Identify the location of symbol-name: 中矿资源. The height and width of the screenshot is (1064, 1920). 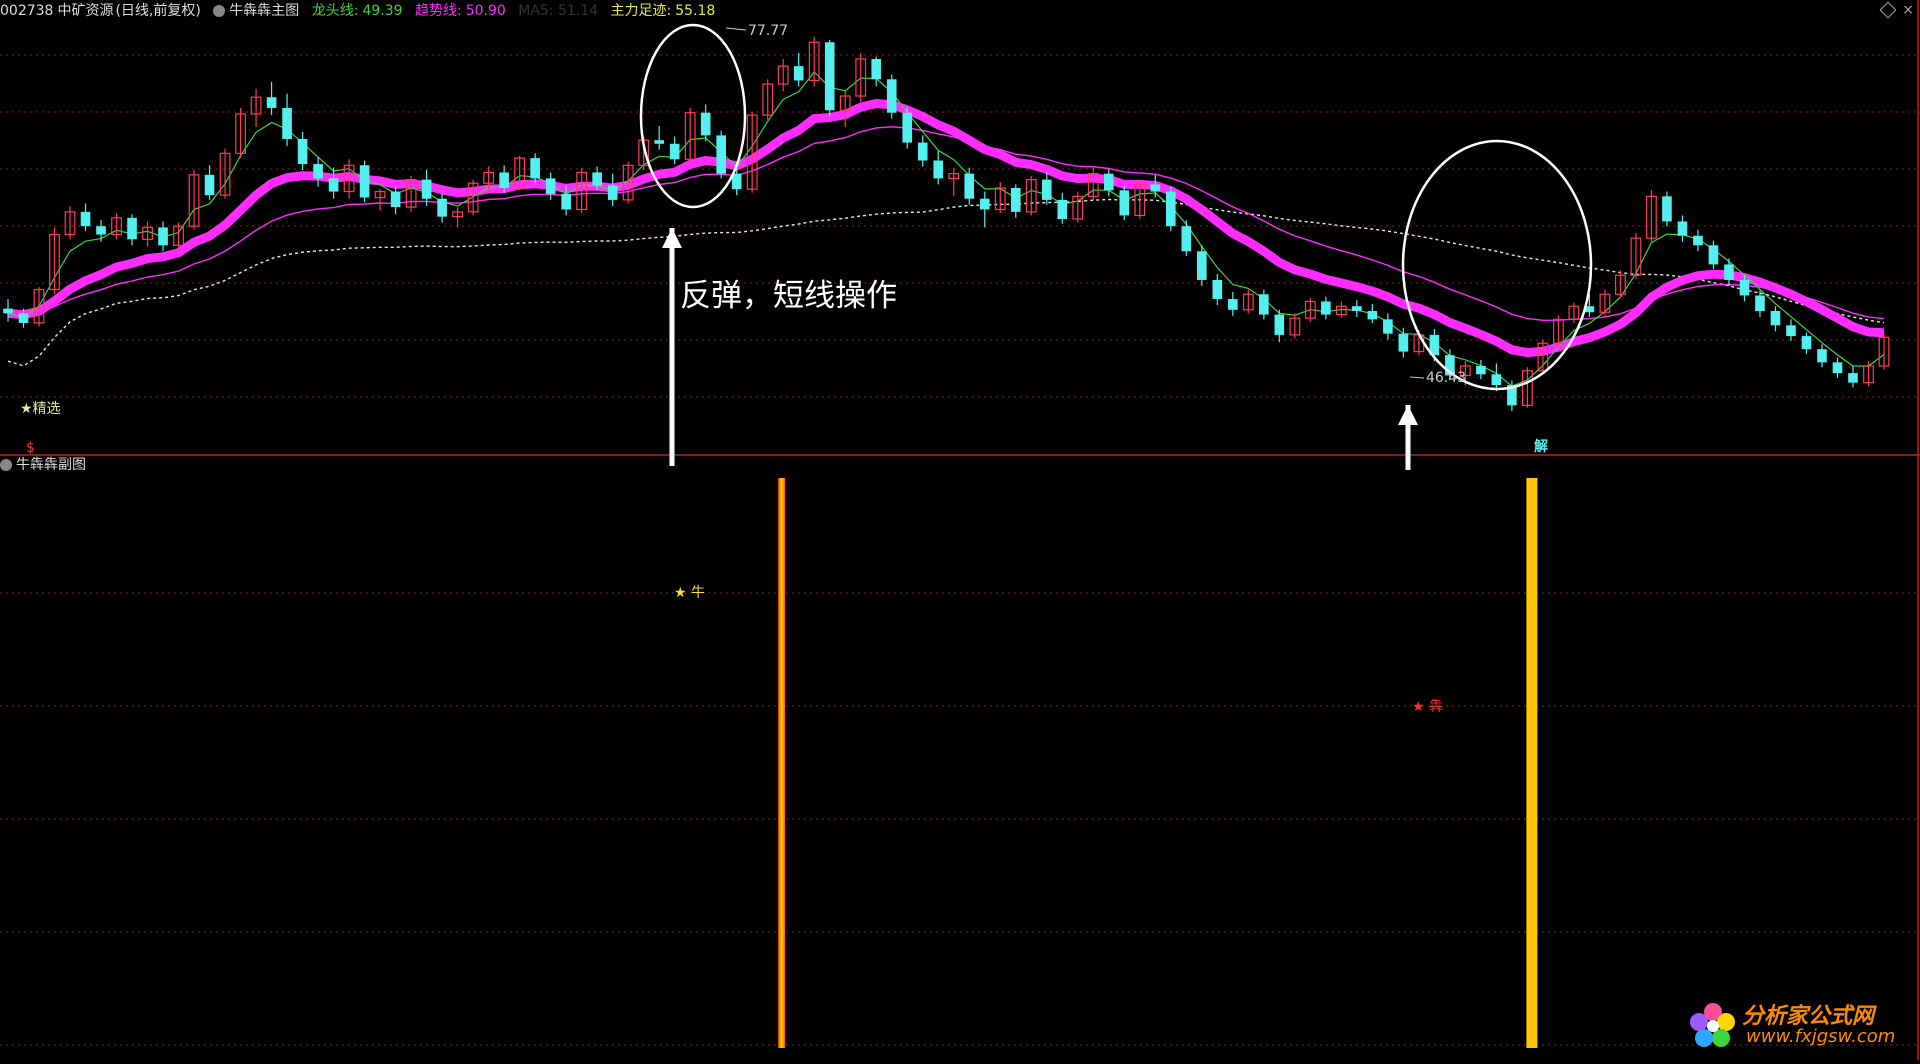
(85, 11).